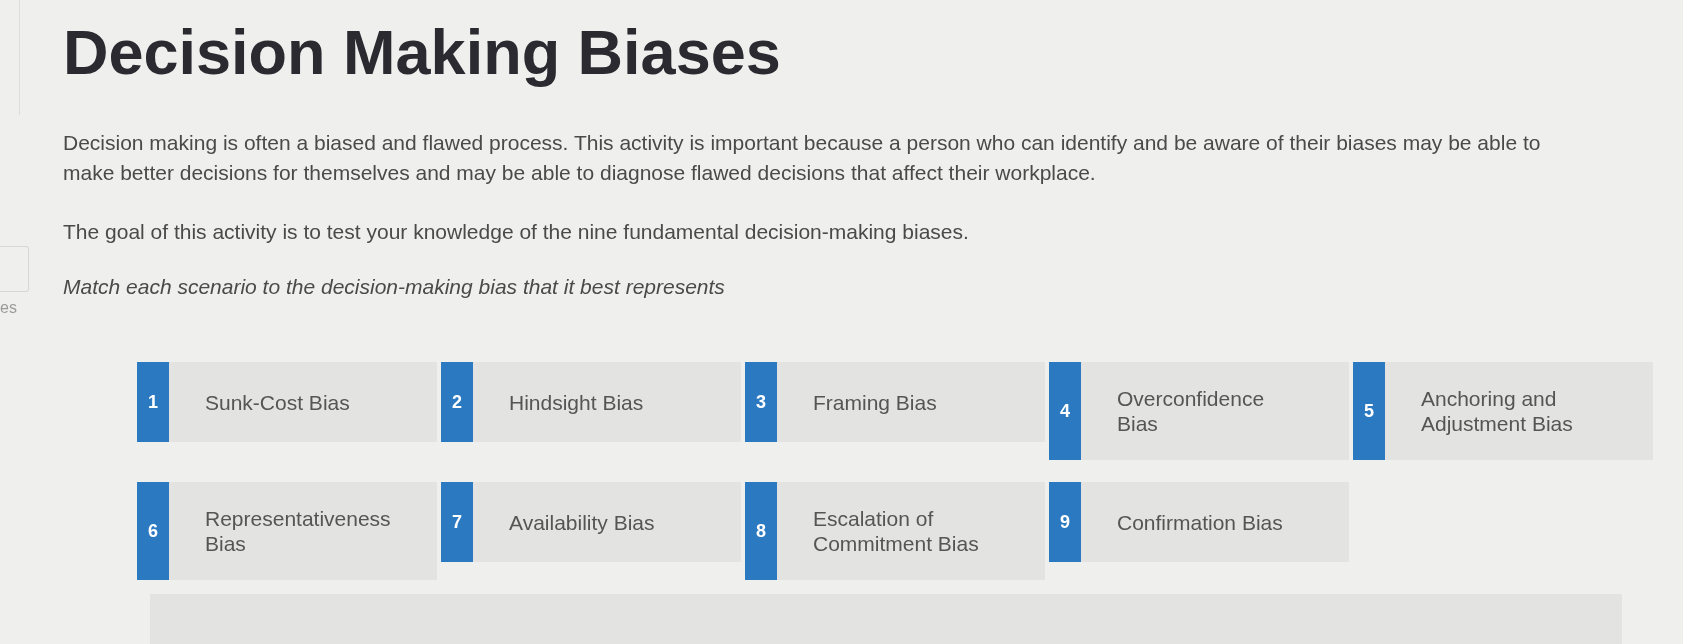  I want to click on bias-label: Overconfidence Bias, so click(1191, 411).